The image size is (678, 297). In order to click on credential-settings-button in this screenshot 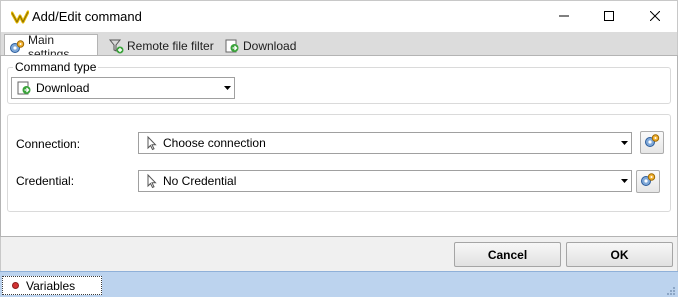, I will do `click(648, 181)`.